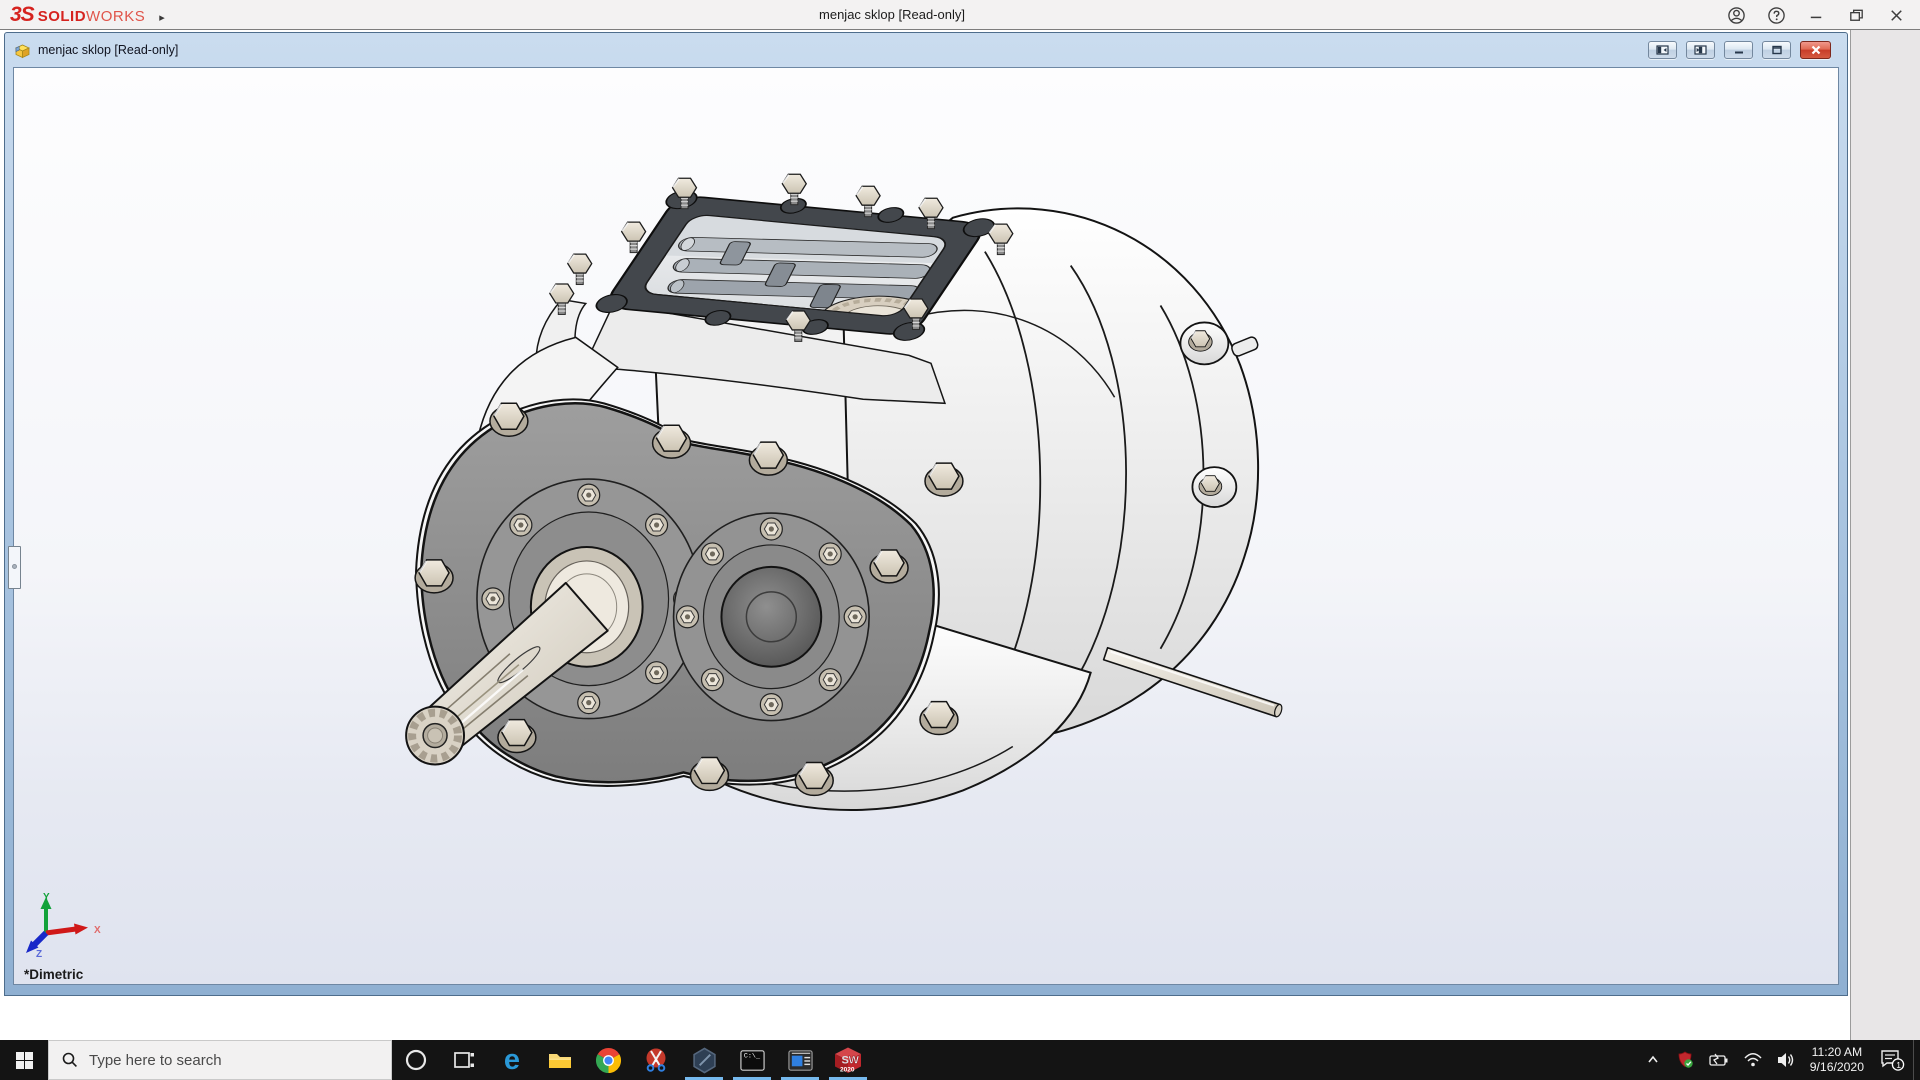 This screenshot has height=1080, width=1920. I want to click on solidworks-2020-icon: S W 2020, so click(848, 1060).